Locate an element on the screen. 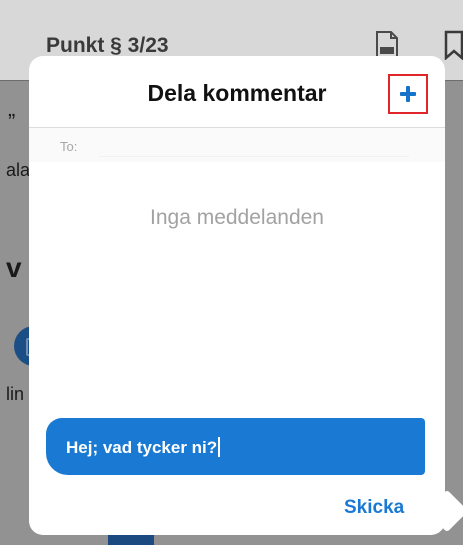  background-text-fragment: ala is located at coordinates (18, 170).